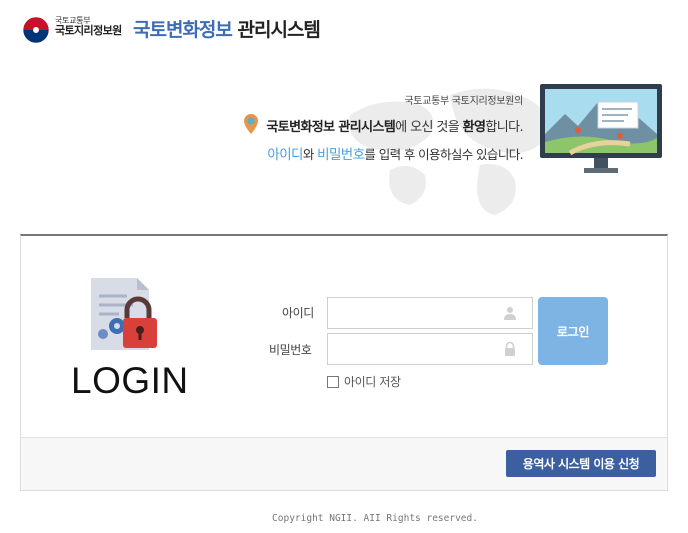  I want to click on welcome-text-bold: 환영, so click(474, 127).